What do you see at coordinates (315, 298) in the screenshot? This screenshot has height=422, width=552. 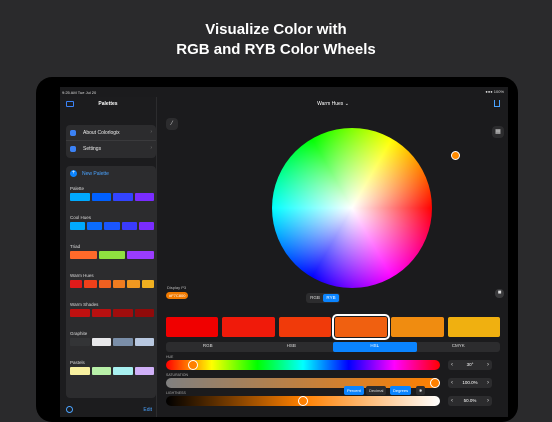 I see `wheel-mode-rgb: RGB` at bounding box center [315, 298].